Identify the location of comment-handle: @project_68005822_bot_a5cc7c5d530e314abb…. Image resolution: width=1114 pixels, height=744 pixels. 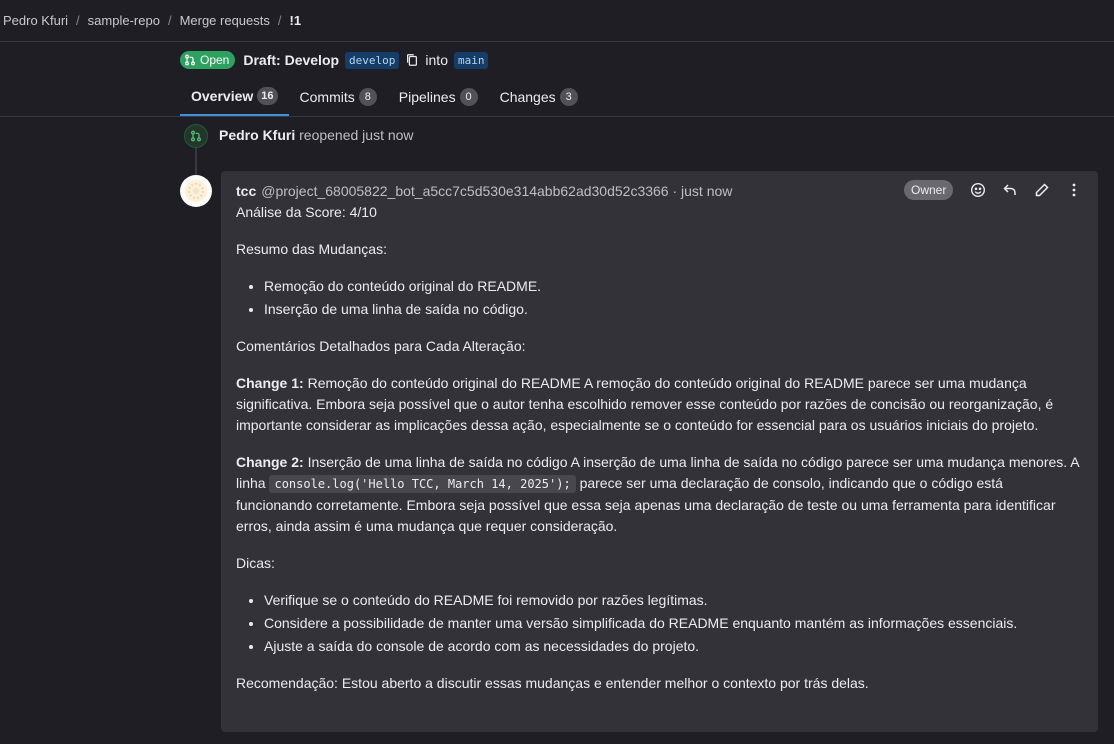
(497, 190).